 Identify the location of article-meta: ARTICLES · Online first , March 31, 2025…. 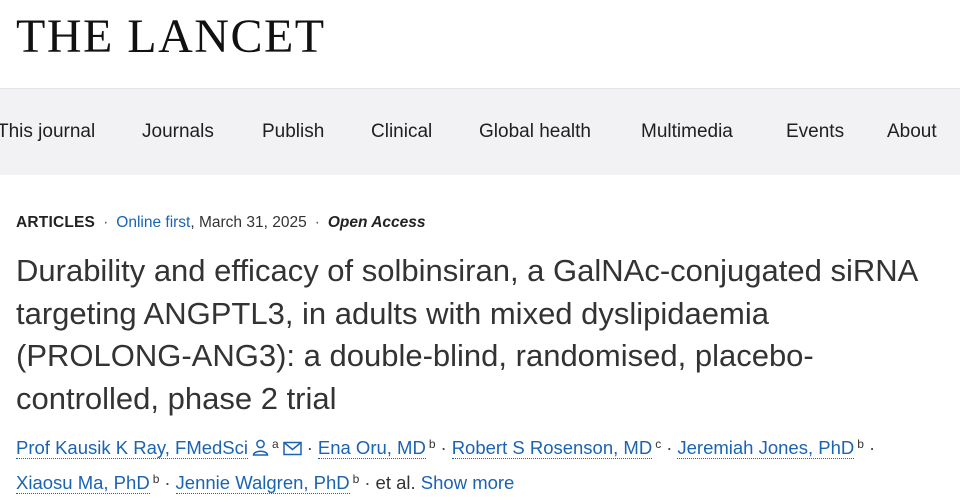
(221, 223).